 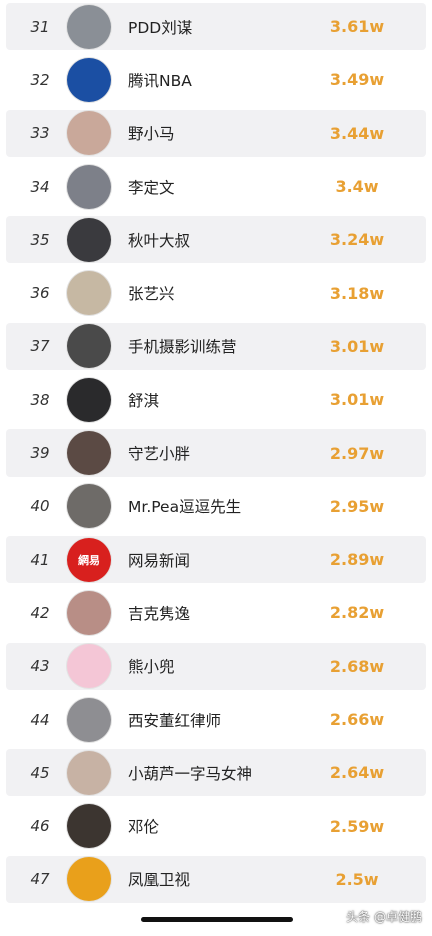 What do you see at coordinates (357, 133) in the screenshot?
I see `follower-count: 3.44w` at bounding box center [357, 133].